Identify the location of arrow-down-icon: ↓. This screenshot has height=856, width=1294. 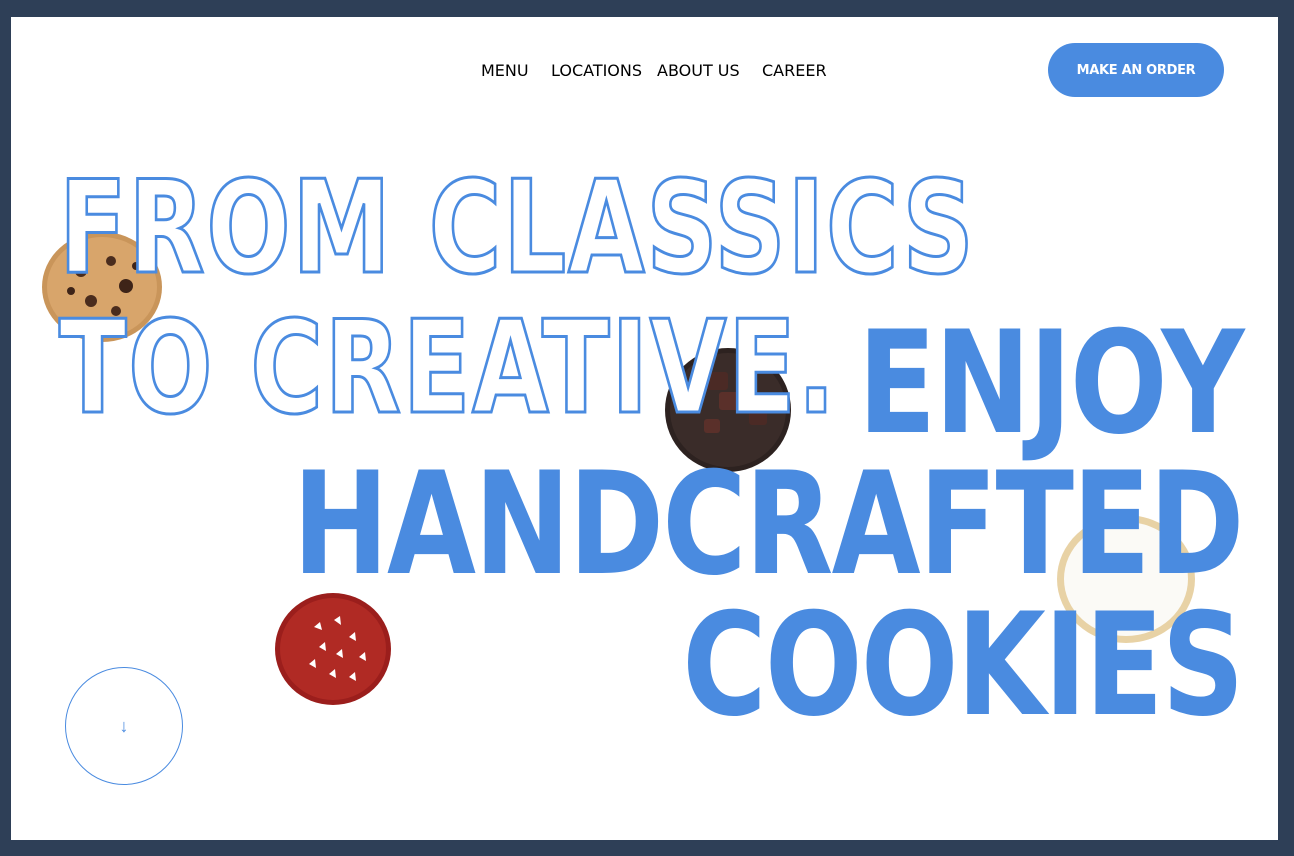
(124, 725).